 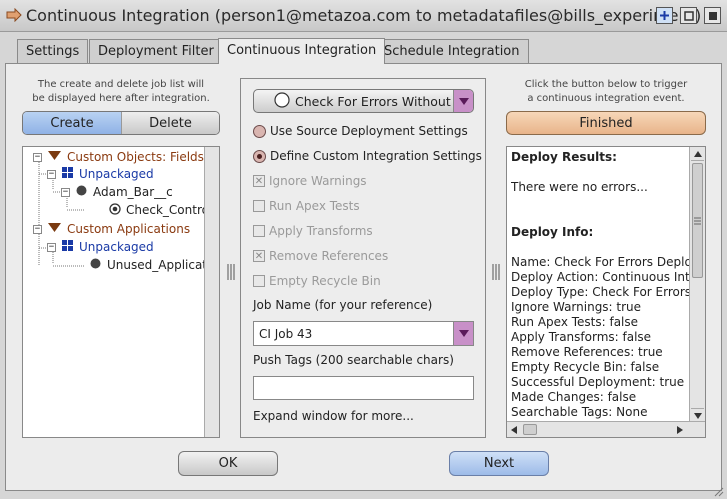 I want to click on result-line: Remove References: true, so click(x=587, y=352).